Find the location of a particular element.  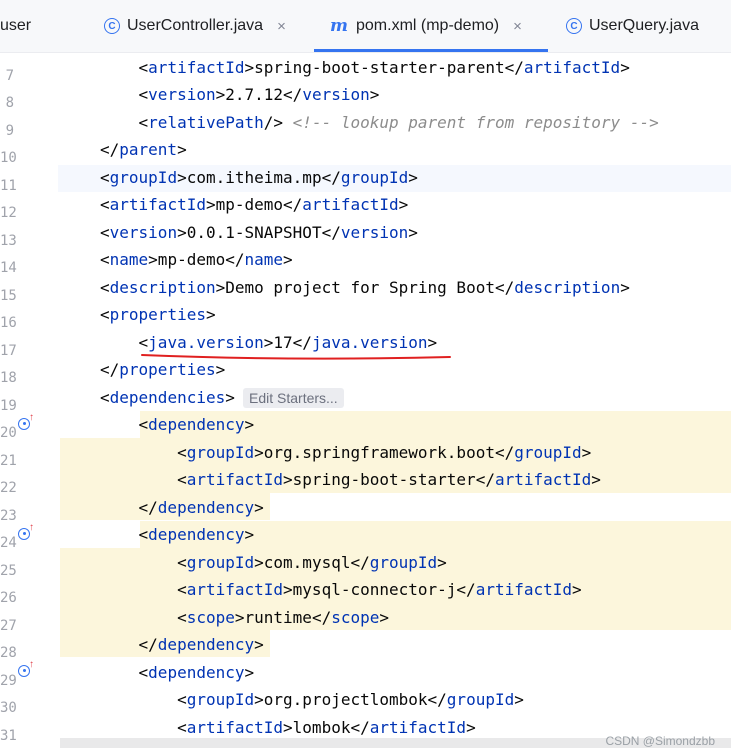

code-line: </properties> is located at coordinates (162, 370).